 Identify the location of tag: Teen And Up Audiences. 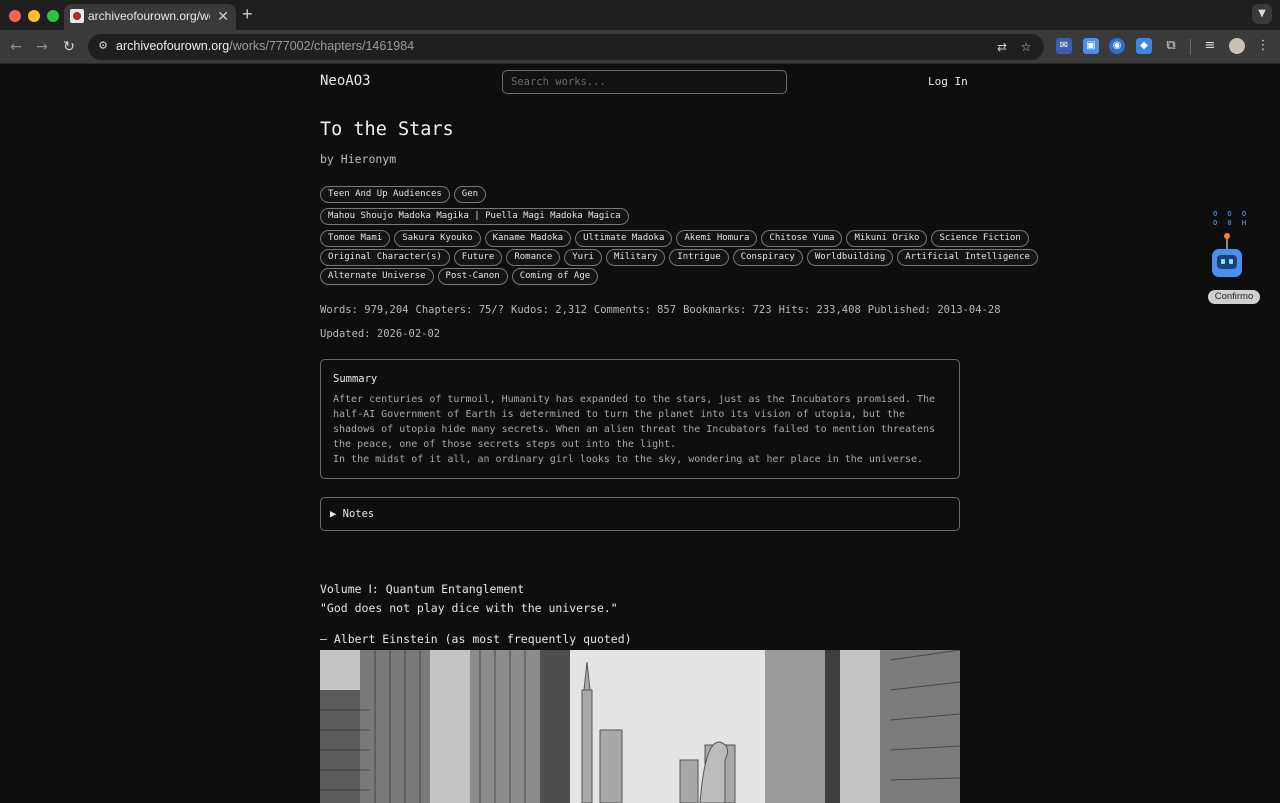
(385, 194).